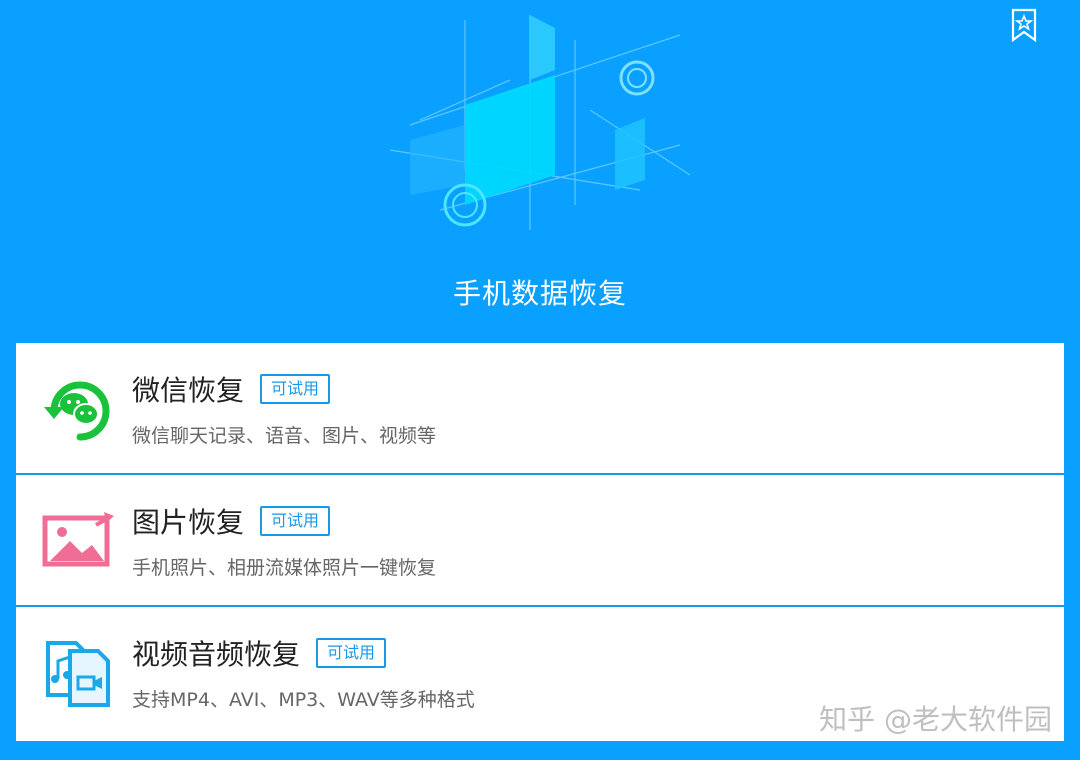 The width and height of the screenshot is (1080, 760). What do you see at coordinates (188, 390) in the screenshot?
I see `card-title: 微信恢复` at bounding box center [188, 390].